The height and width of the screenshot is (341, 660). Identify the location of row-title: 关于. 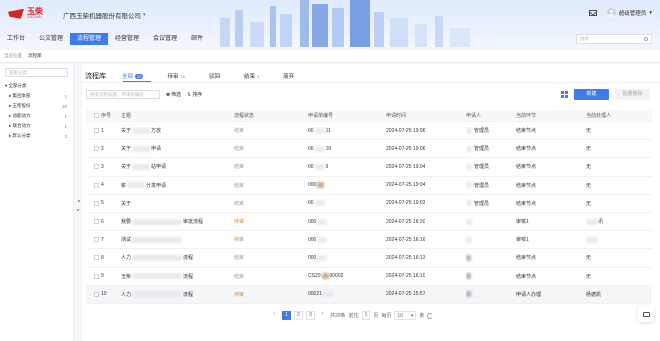
(127, 203).